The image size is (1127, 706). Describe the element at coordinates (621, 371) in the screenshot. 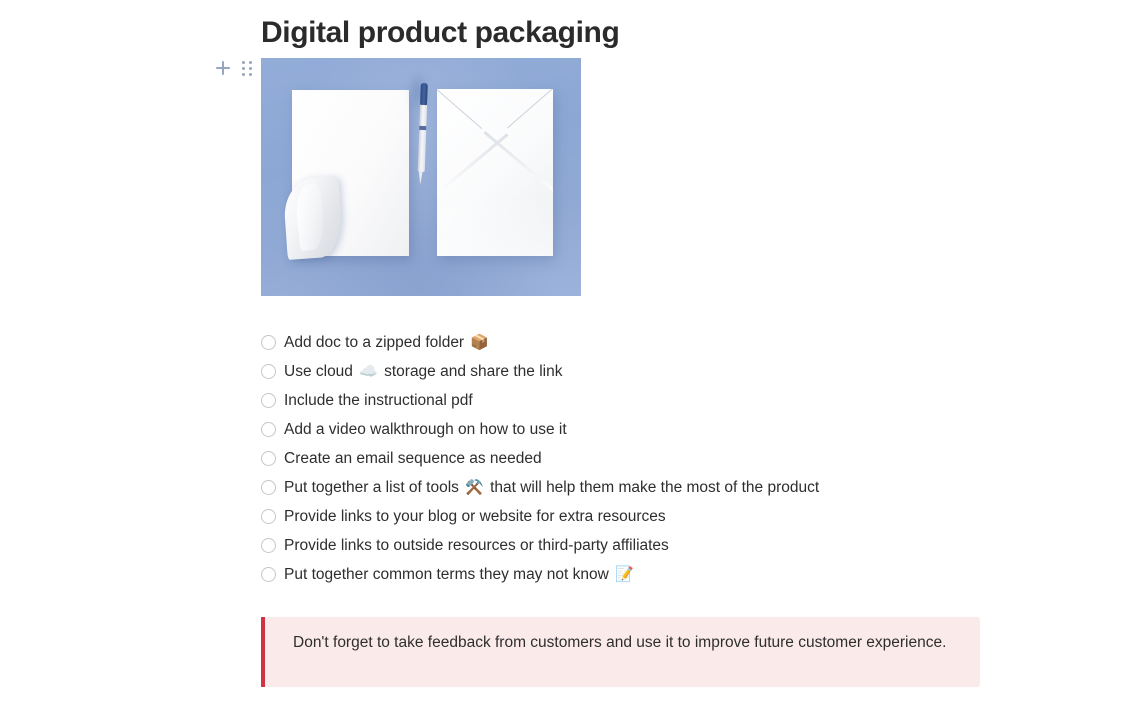

I see `checklist-item: Use cloud ☁️ storage and share the link` at that location.